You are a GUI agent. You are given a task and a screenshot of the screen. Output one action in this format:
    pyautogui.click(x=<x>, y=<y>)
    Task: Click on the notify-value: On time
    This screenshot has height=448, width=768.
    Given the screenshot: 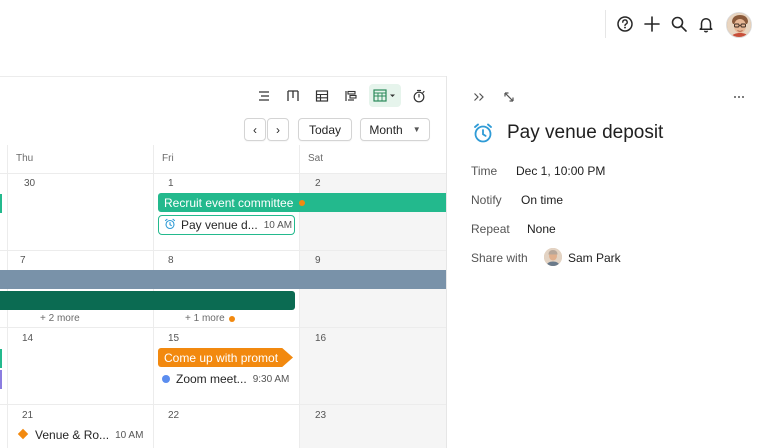 What is the action you would take?
    pyautogui.click(x=542, y=200)
    